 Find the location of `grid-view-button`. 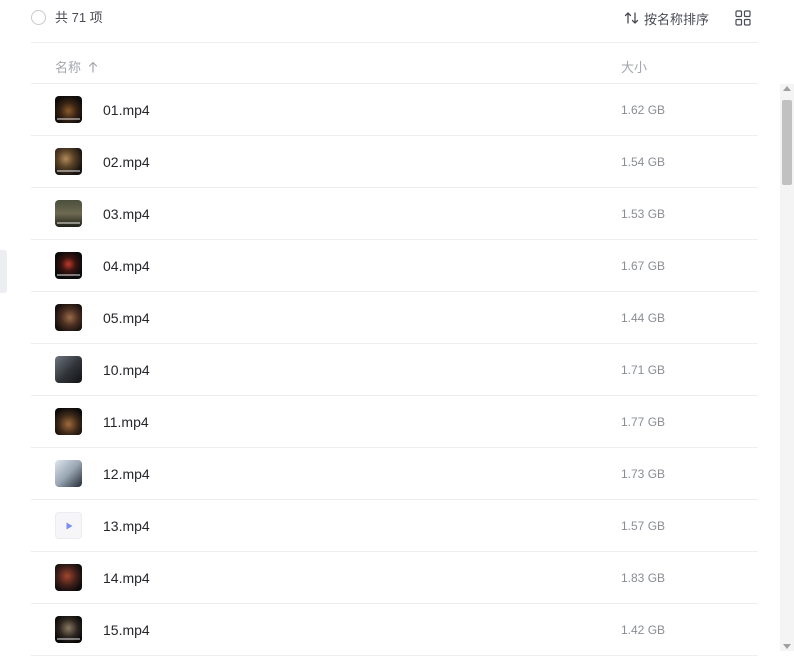

grid-view-button is located at coordinates (743, 18).